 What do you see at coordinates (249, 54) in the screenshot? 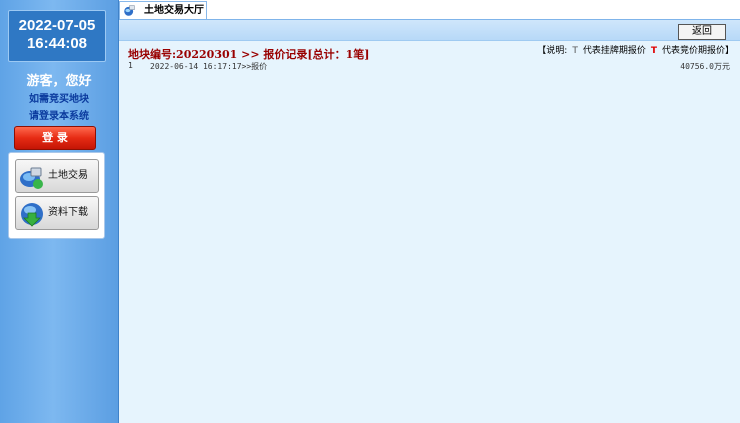
I see `page-title: 地块编号:20220301 >> 报价记录[总计：1笔]` at bounding box center [249, 54].